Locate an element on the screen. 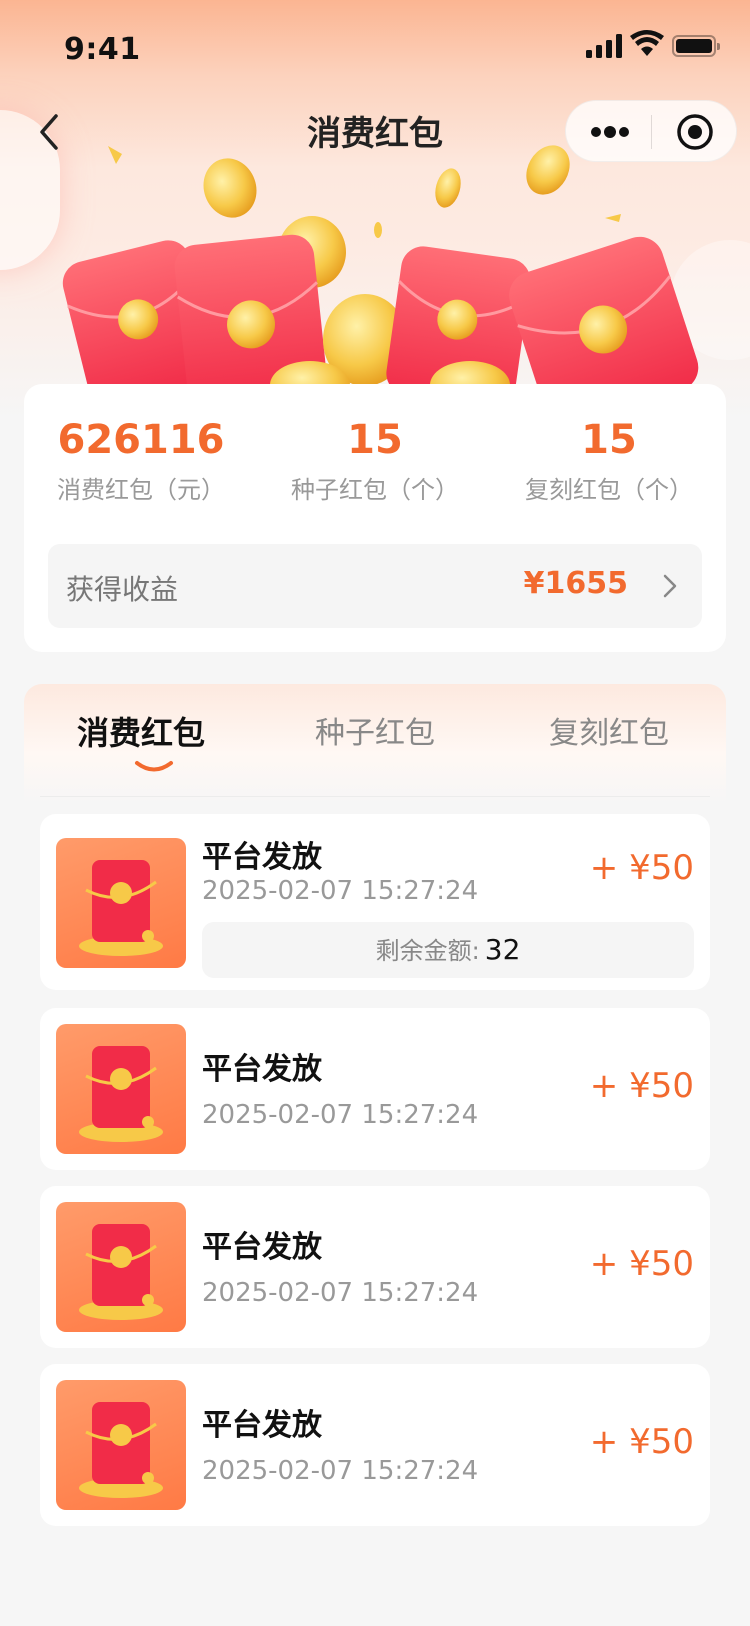 The width and height of the screenshot is (750, 1626). tab-replica: 复刻红包 is located at coordinates (609, 730).